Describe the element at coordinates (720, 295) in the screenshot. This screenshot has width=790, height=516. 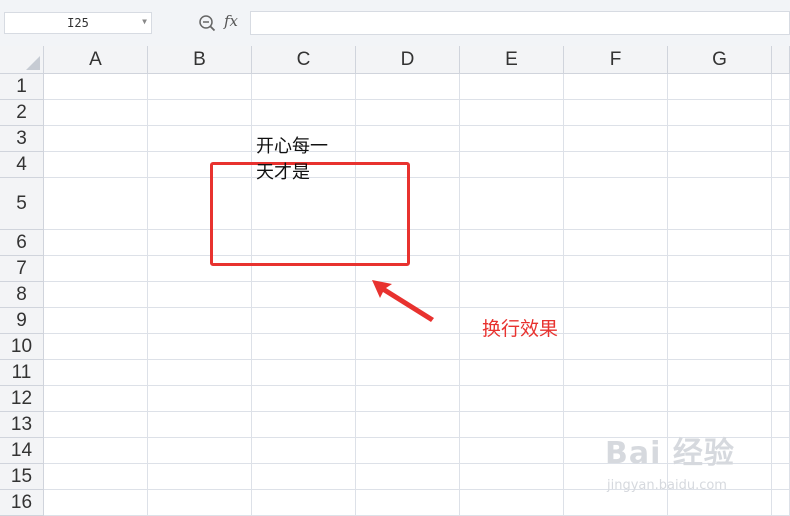
I see `cell-g8` at that location.